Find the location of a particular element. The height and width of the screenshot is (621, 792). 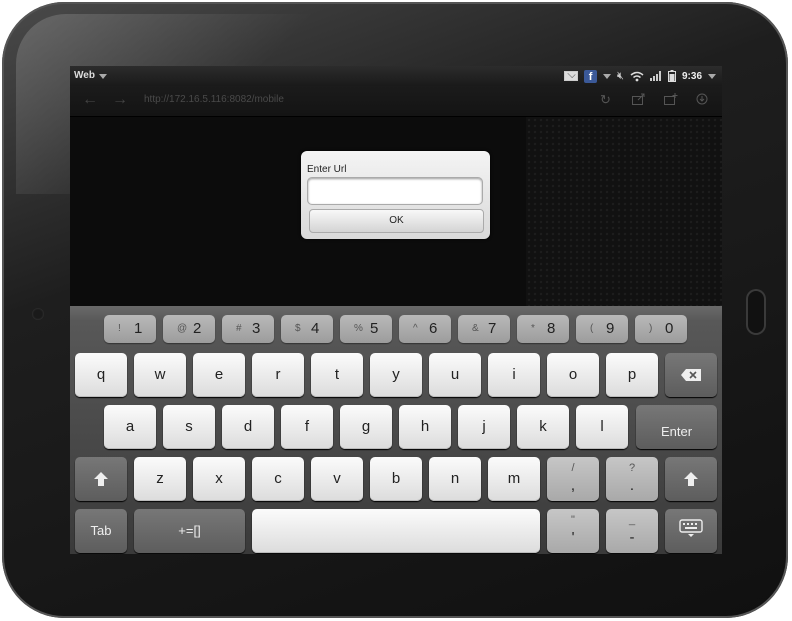

key-shifted-label: ! is located at coordinates (119, 328).